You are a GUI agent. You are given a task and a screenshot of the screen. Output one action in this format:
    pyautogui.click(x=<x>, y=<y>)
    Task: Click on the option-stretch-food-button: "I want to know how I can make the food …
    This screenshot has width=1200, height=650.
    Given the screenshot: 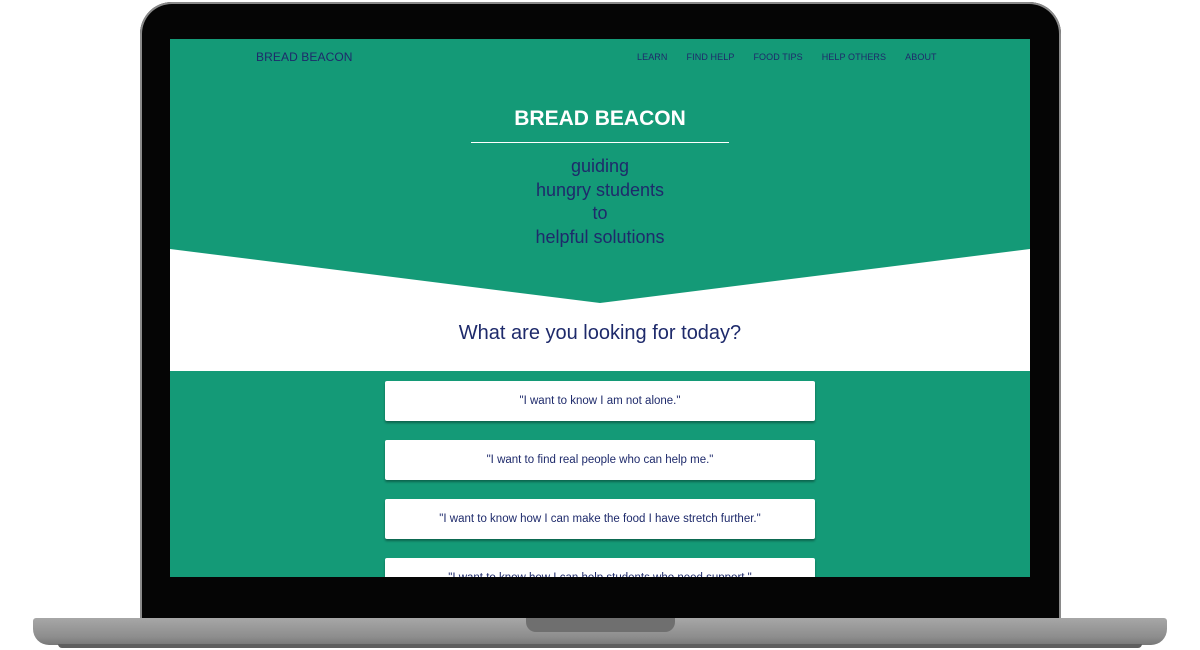 What is the action you would take?
    pyautogui.click(x=600, y=519)
    